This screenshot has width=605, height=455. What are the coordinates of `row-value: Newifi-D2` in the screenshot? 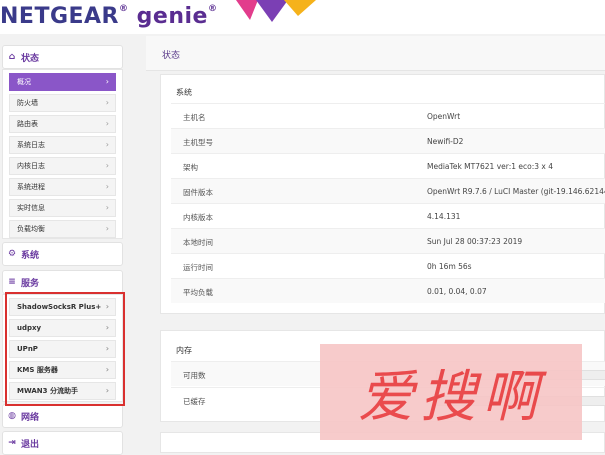 It's located at (445, 141).